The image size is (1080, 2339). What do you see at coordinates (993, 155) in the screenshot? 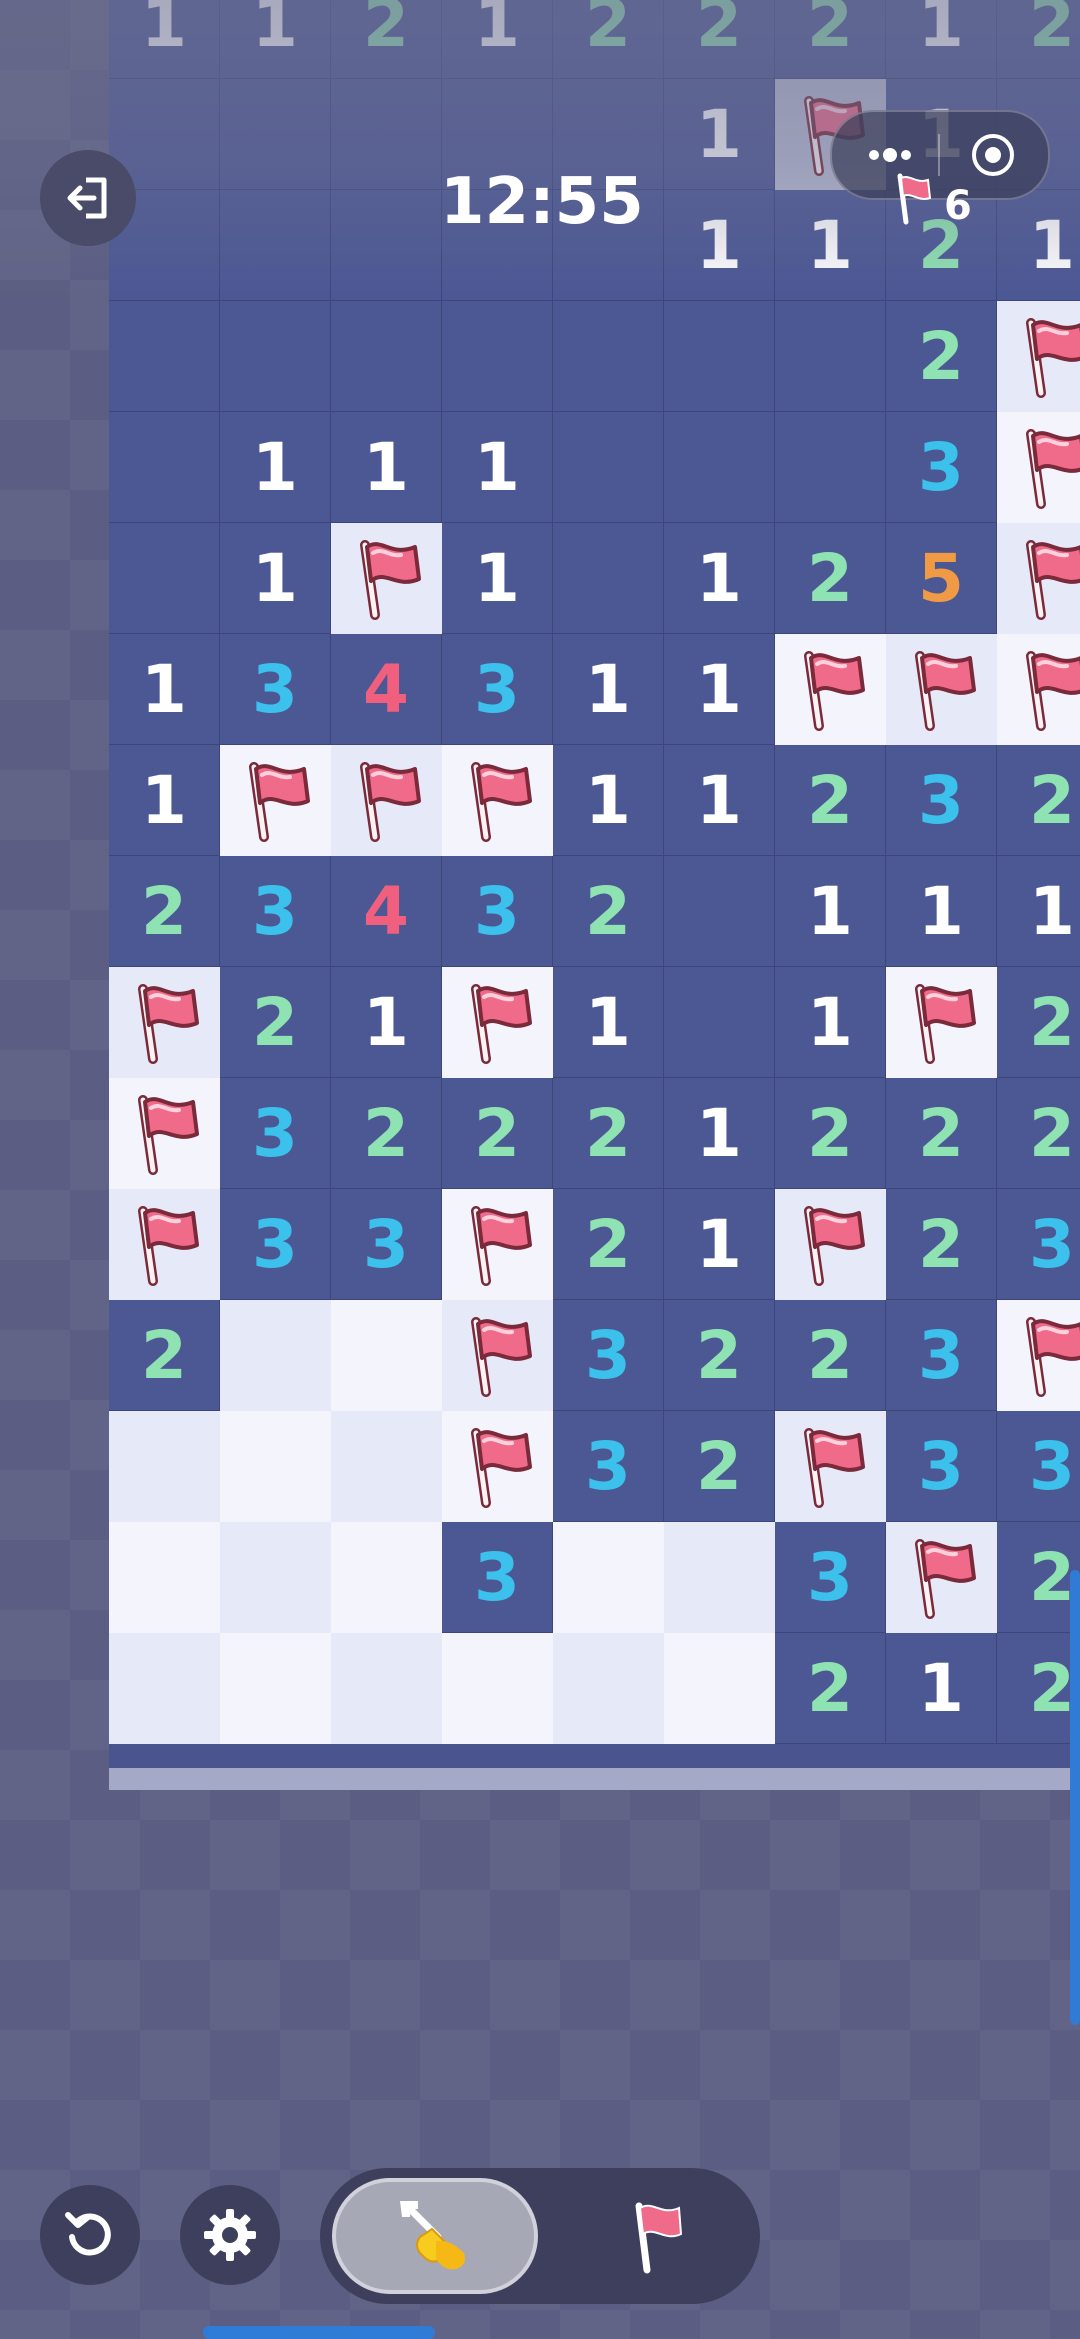
I see `target-icon` at bounding box center [993, 155].